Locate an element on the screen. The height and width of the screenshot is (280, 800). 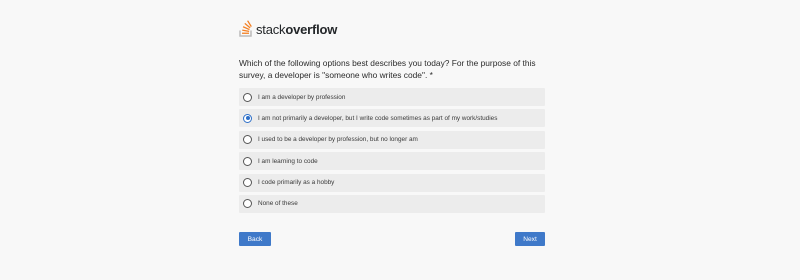
back-button: Back is located at coordinates (255, 239).